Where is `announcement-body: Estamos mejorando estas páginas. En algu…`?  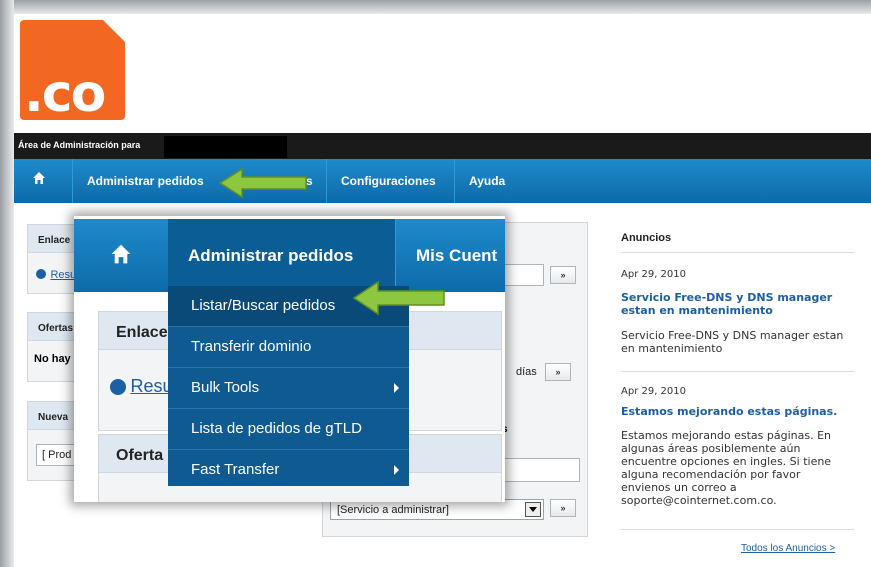
announcement-body: Estamos mejorando estas páginas. En algu… is located at coordinates (726, 468).